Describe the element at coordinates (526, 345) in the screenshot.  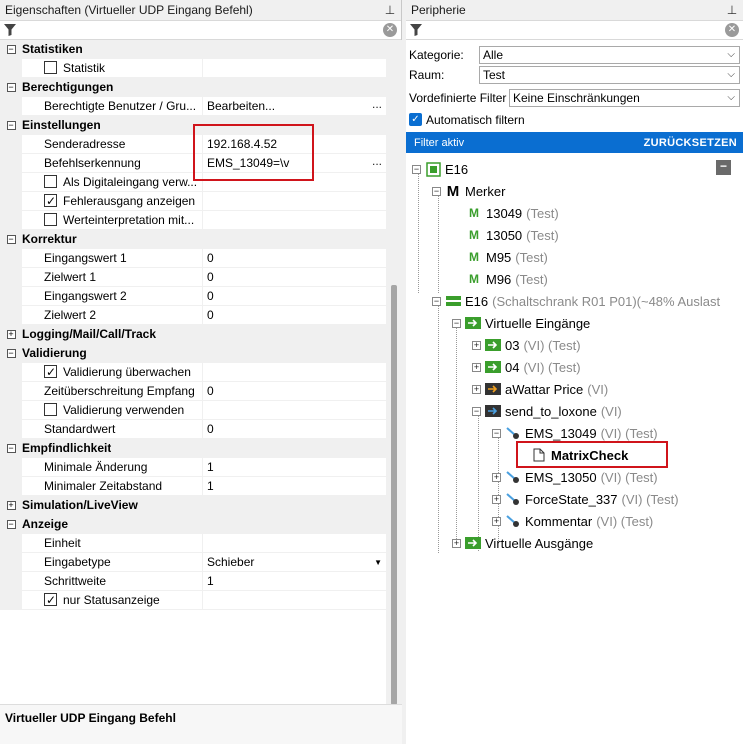
I see `tree-node-vi: + 03 (VI) (Test)` at that location.